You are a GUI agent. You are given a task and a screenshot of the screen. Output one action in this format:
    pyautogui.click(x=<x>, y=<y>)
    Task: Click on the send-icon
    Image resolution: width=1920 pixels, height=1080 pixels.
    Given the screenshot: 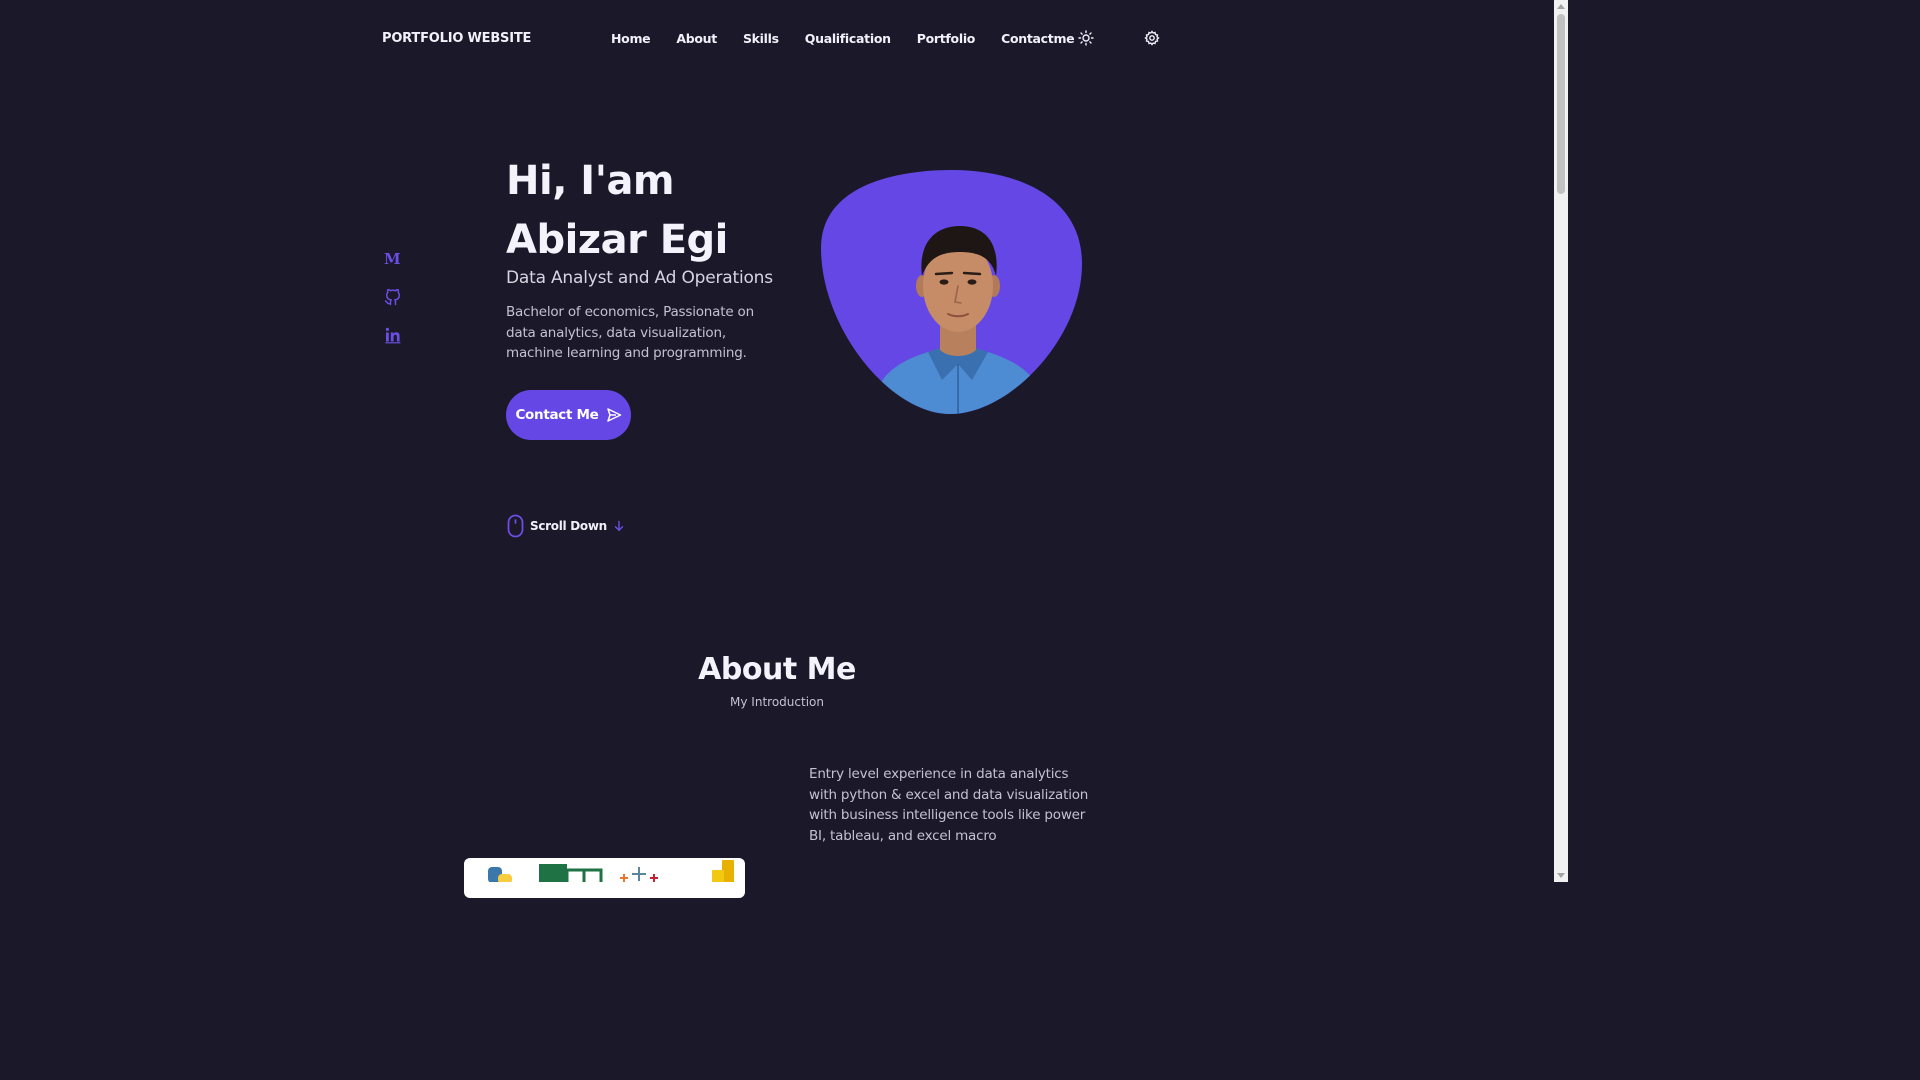 What is the action you would take?
    pyautogui.click(x=613, y=415)
    